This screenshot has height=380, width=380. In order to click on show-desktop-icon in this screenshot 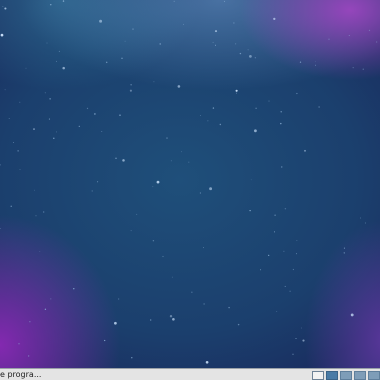, I will do `click(318, 375)`.